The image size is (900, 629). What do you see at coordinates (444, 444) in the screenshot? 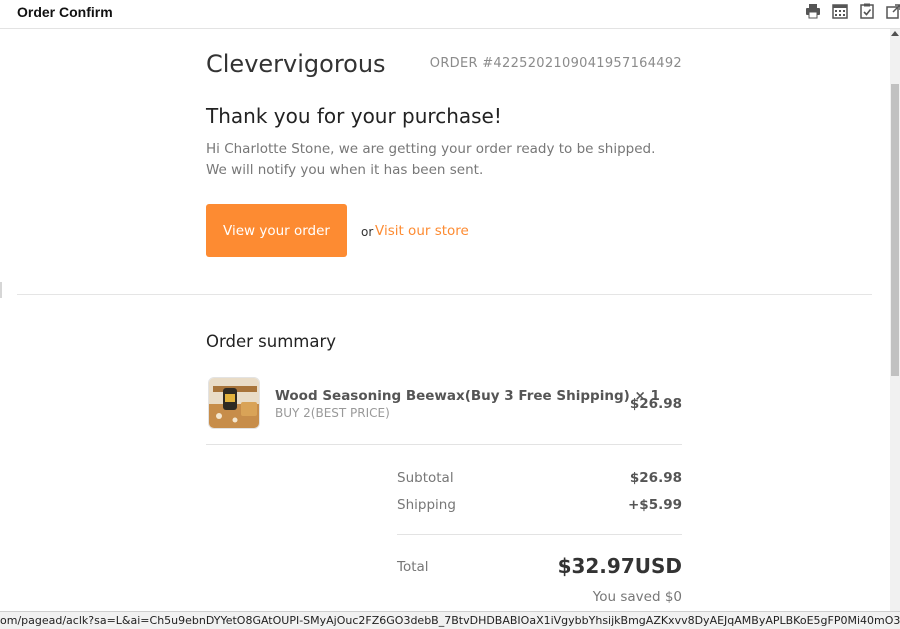
I see `summary-divider` at bounding box center [444, 444].